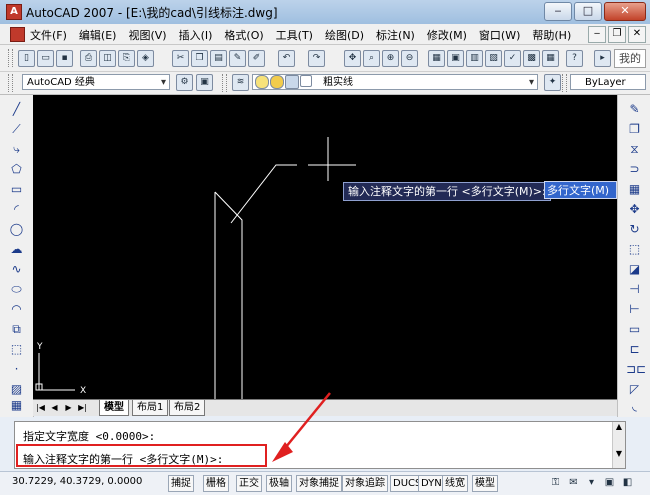 The image size is (650, 495). Describe the element at coordinates (16, 109) in the screenshot. I see `line-icon: ╱` at that location.